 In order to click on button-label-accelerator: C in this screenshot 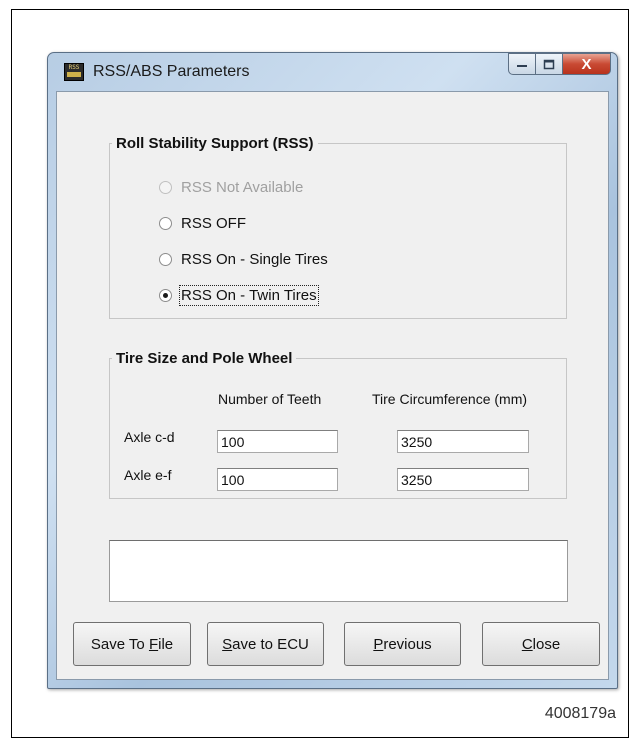, I will do `click(527, 644)`.